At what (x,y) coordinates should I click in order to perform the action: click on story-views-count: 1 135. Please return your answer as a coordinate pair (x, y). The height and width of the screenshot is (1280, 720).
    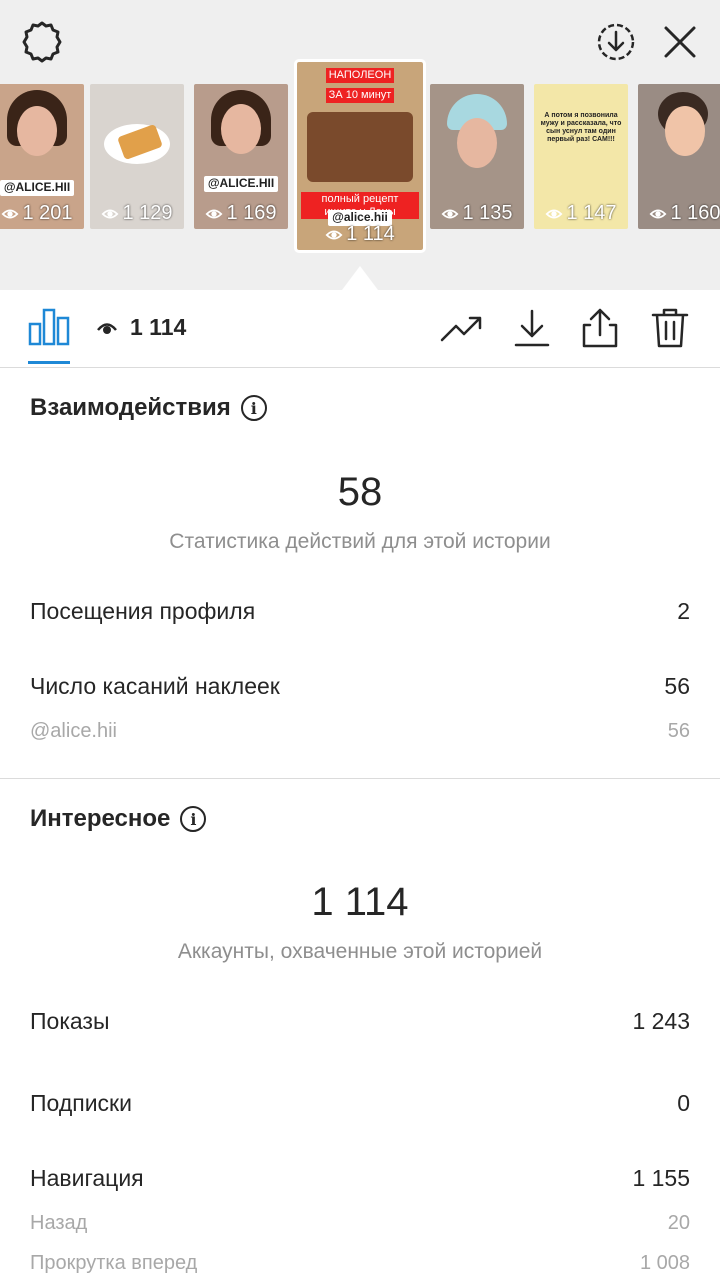
    Looking at the image, I should click on (487, 213).